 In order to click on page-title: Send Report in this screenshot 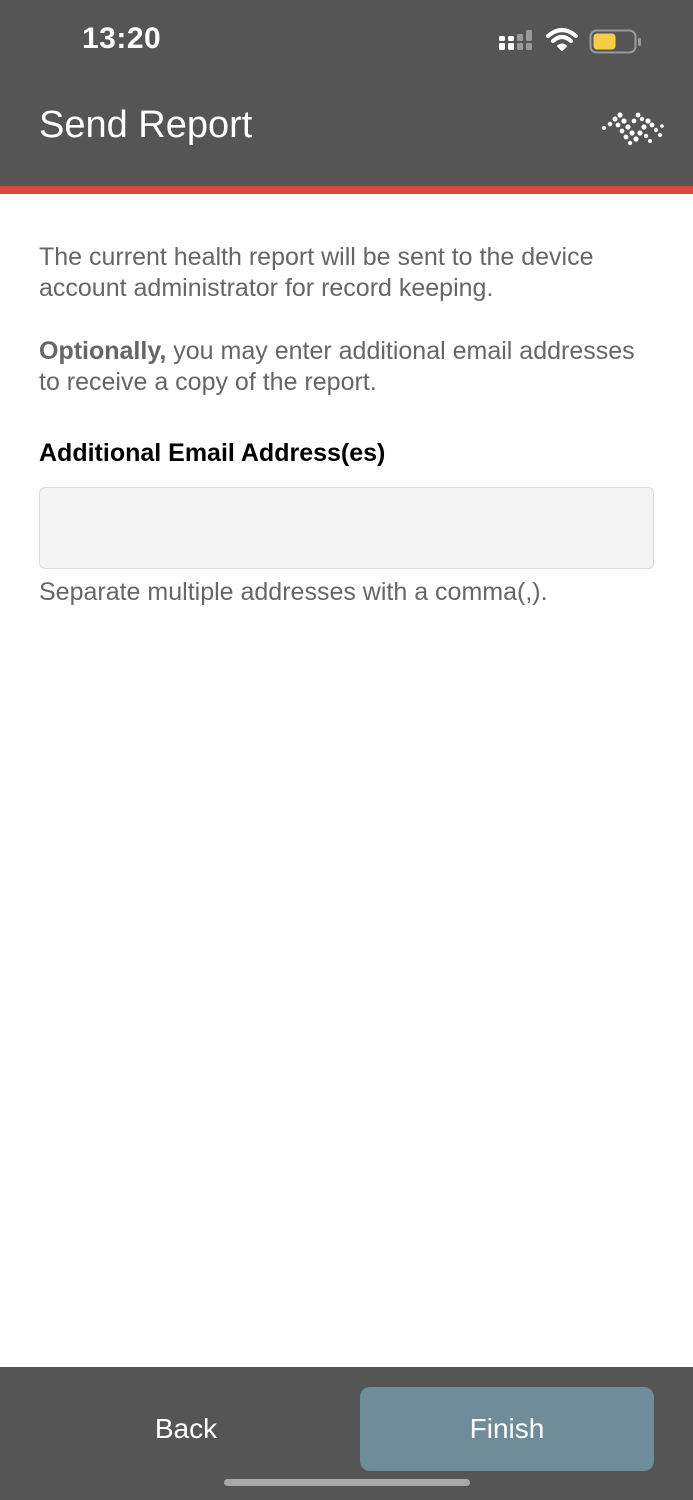, I will do `click(146, 125)`.